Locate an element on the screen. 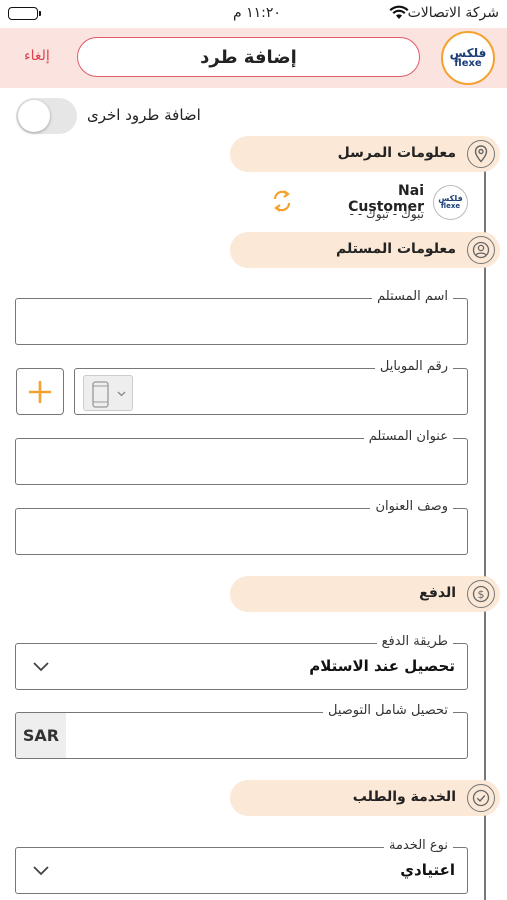 This screenshot has height=900, width=507. country-code-selector is located at coordinates (108, 393).